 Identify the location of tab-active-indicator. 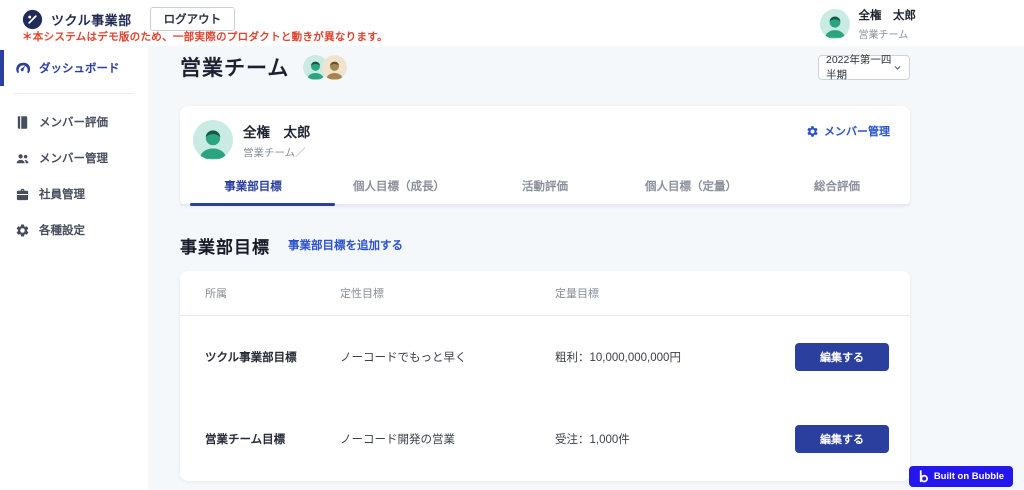
(262, 204).